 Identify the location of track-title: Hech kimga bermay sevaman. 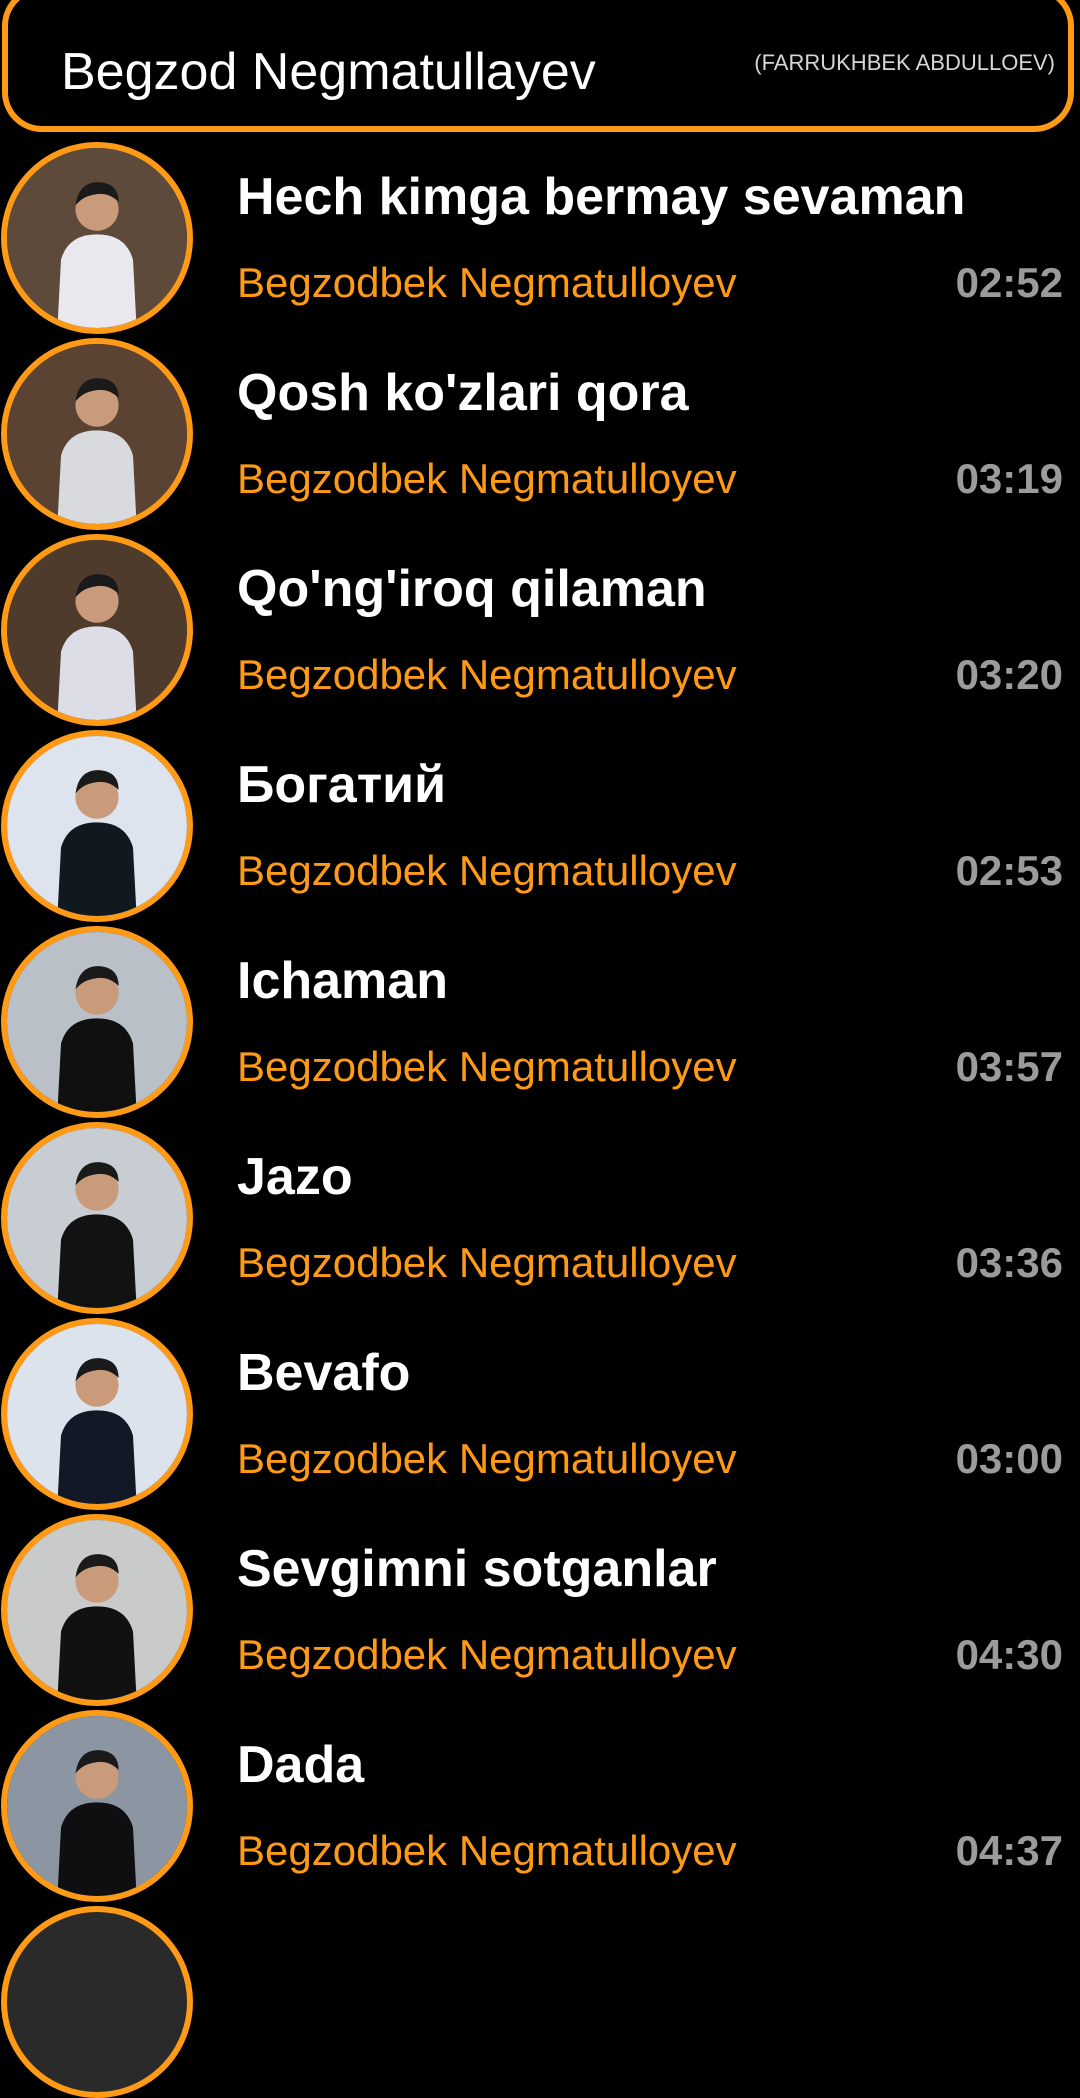
(601, 197).